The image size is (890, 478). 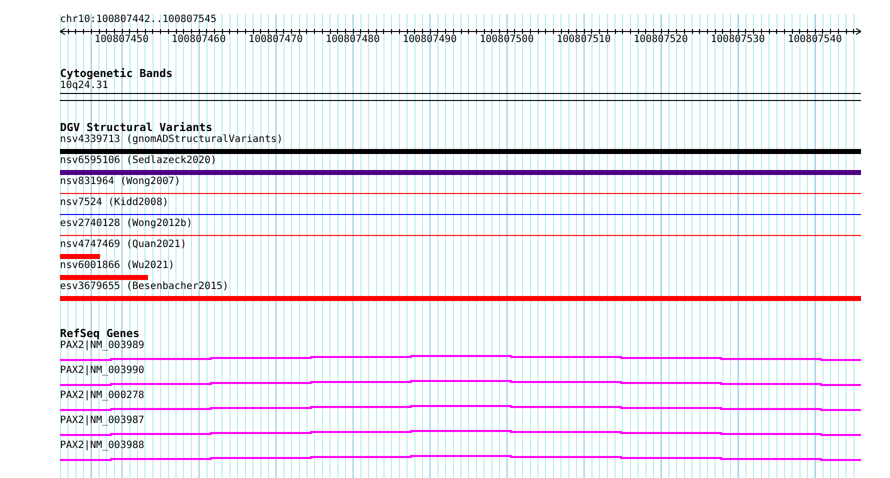 I want to click on ruler-tick-label: 100807450, so click(x=121, y=40).